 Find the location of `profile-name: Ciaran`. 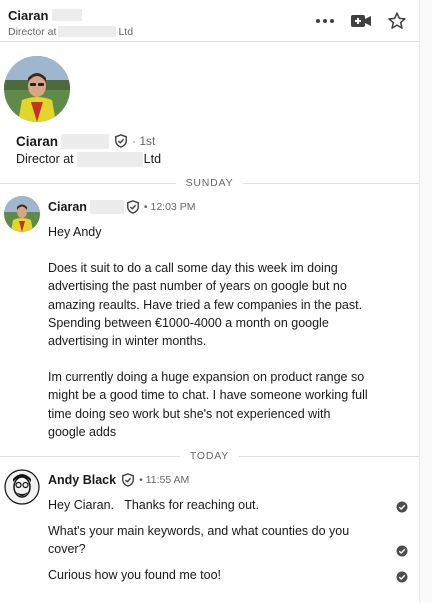

profile-name: Ciaran is located at coordinates (37, 141).